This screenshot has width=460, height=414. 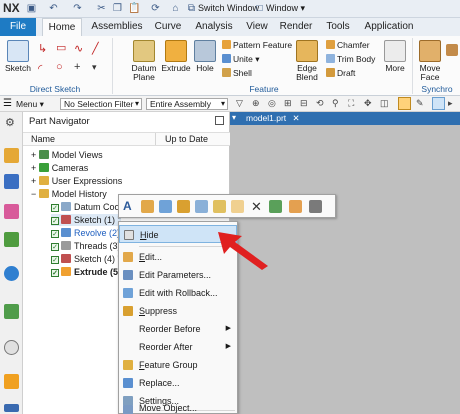 What do you see at coordinates (59, 67) in the screenshot?
I see `circle-icon: ○` at bounding box center [59, 67].